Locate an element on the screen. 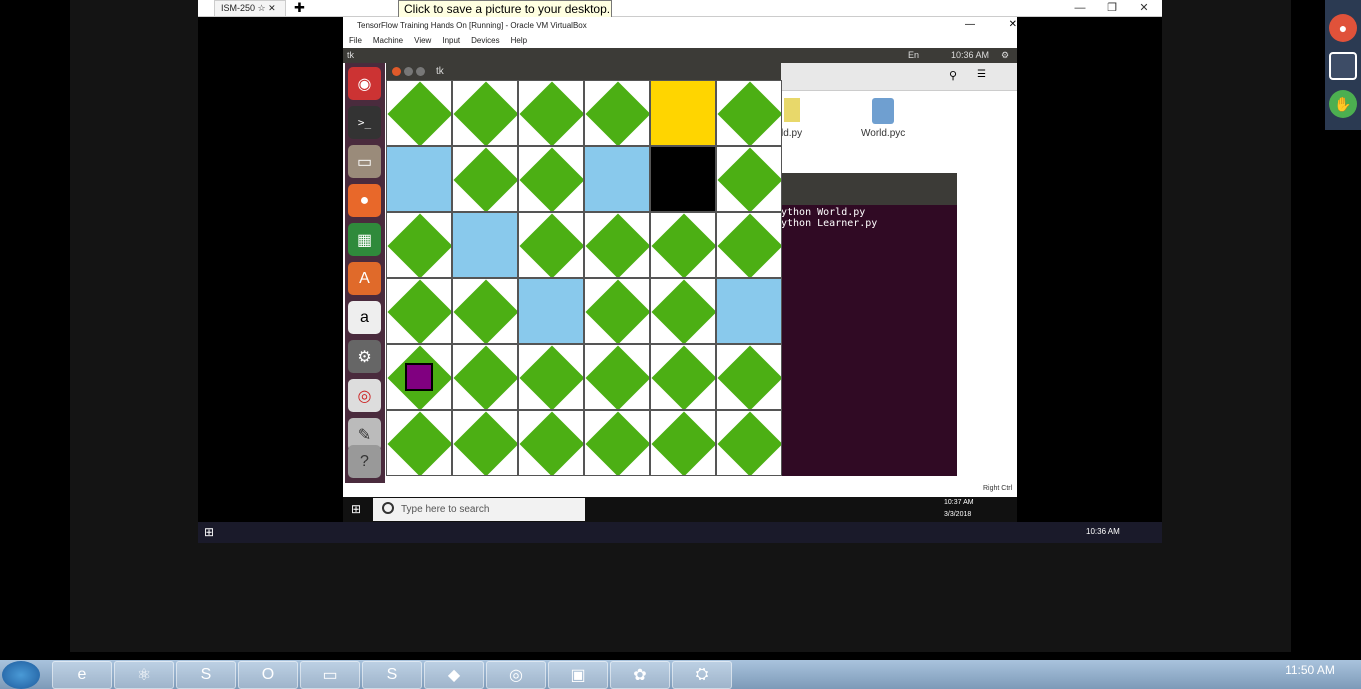 The image size is (1361, 689). skype-icon: S is located at coordinates (392, 675).